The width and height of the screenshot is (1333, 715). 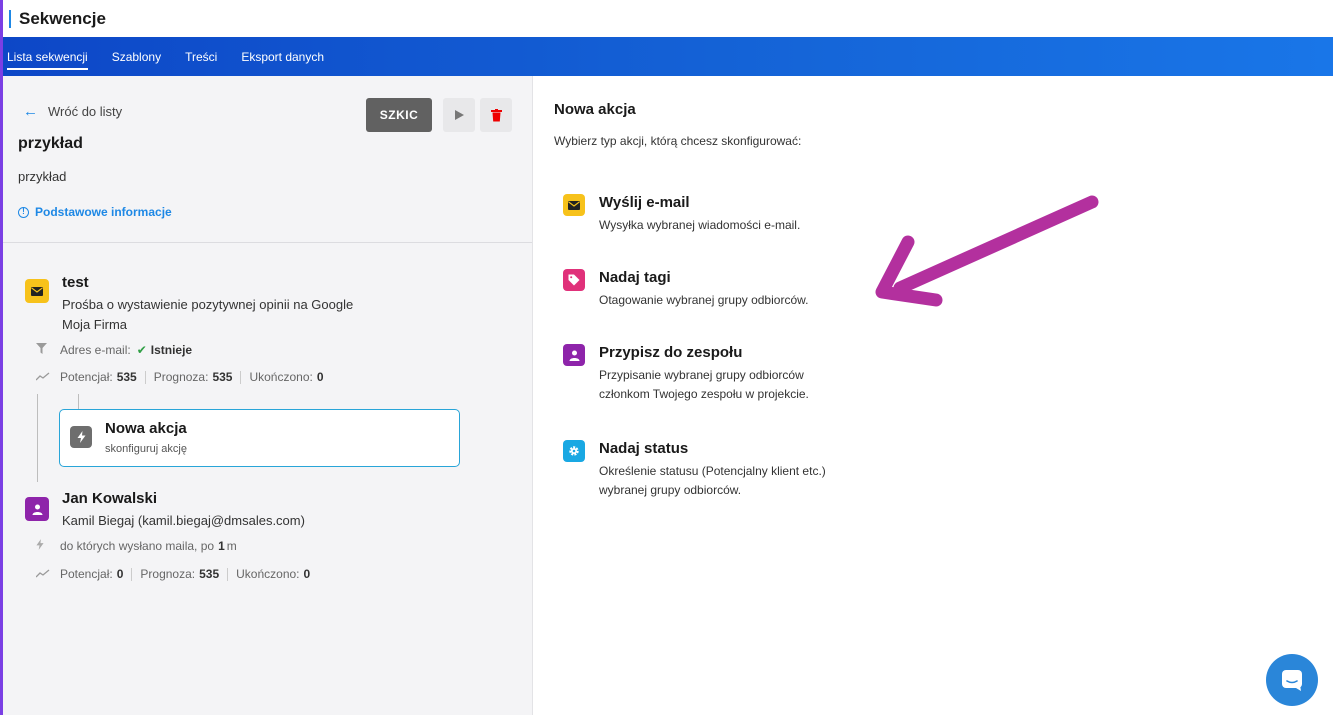 I want to click on tag-icon, so click(x=574, y=280).